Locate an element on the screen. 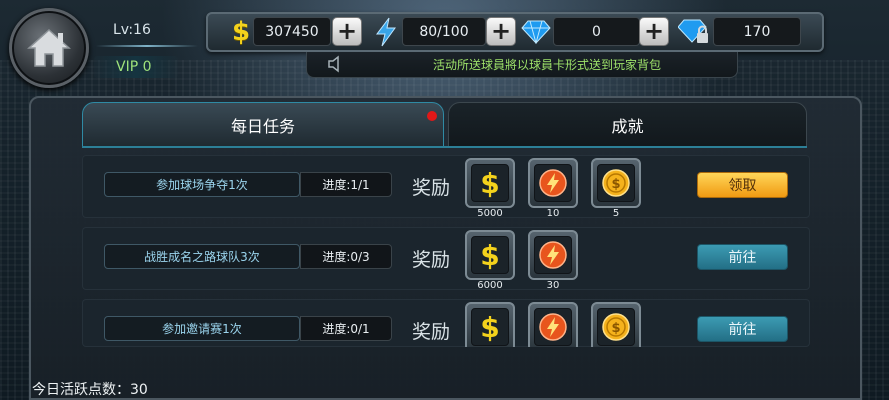 The image size is (889, 400). task-progress: 进度:0/3 is located at coordinates (346, 256).